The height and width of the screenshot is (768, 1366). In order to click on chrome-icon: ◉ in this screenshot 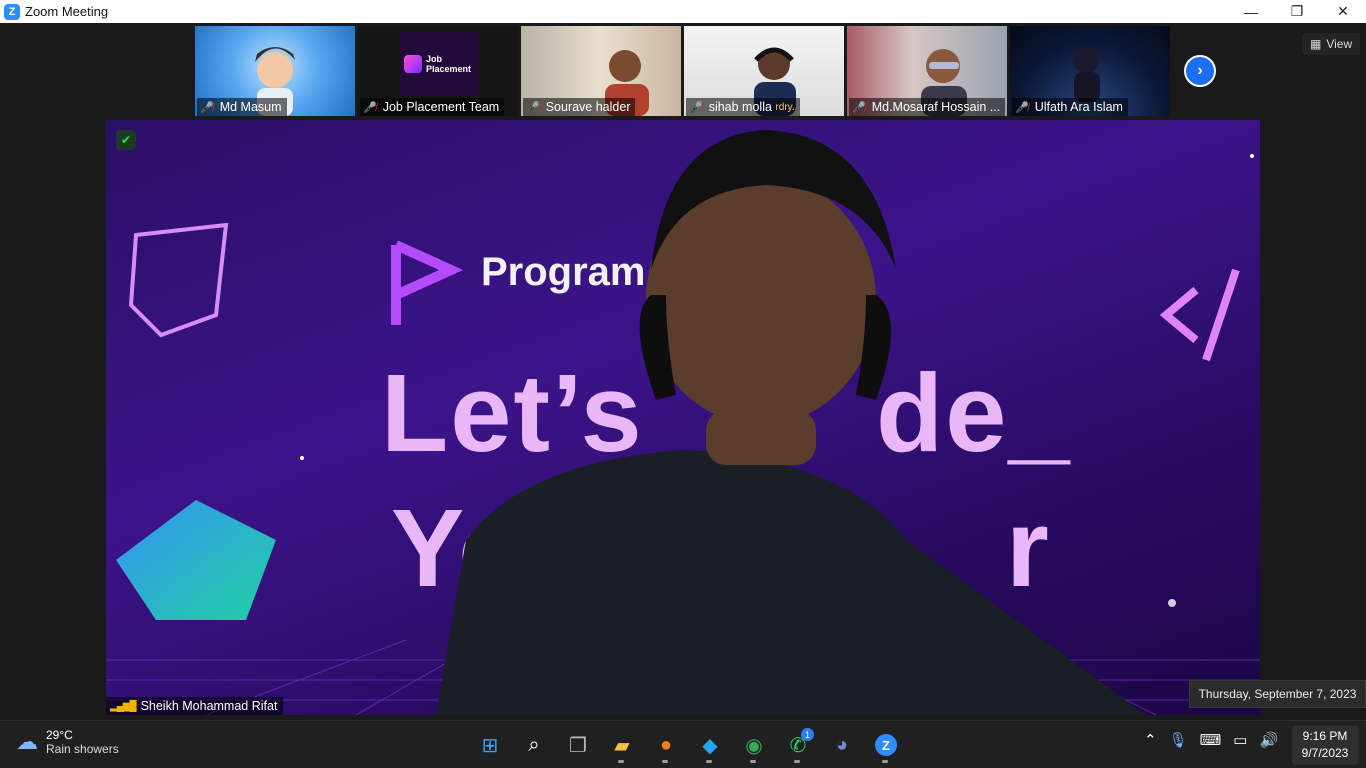, I will do `click(754, 745)`.